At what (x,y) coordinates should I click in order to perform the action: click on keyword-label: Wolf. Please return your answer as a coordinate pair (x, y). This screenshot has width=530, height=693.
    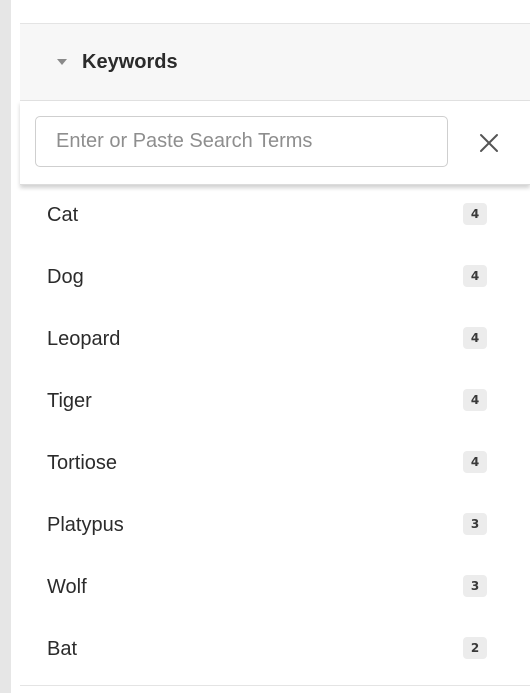
    Looking at the image, I should click on (67, 586).